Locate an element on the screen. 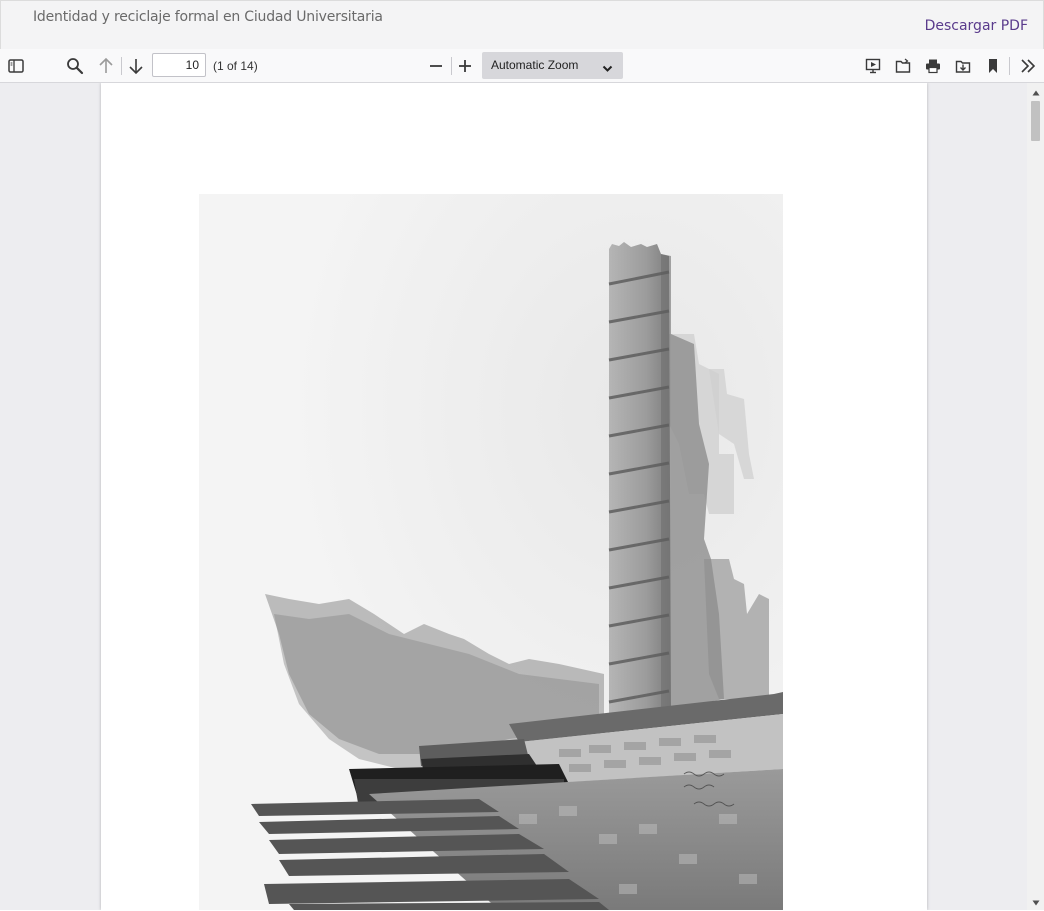 The image size is (1044, 911). sidebar-toggle-button is located at coordinates (16, 66).